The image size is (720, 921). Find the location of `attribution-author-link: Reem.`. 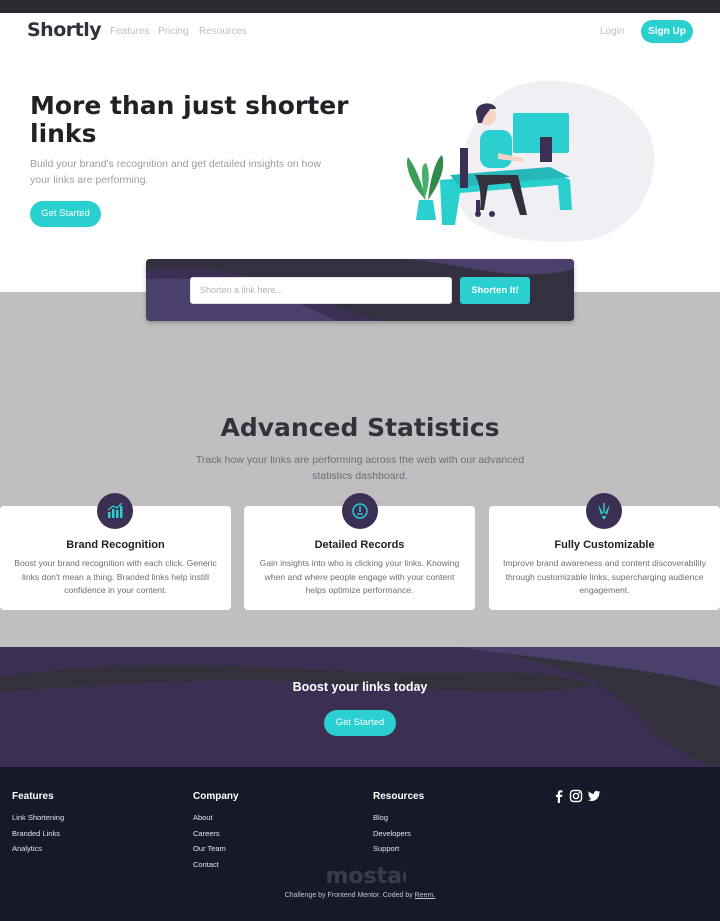

attribution-author-link: Reem. is located at coordinates (425, 895).